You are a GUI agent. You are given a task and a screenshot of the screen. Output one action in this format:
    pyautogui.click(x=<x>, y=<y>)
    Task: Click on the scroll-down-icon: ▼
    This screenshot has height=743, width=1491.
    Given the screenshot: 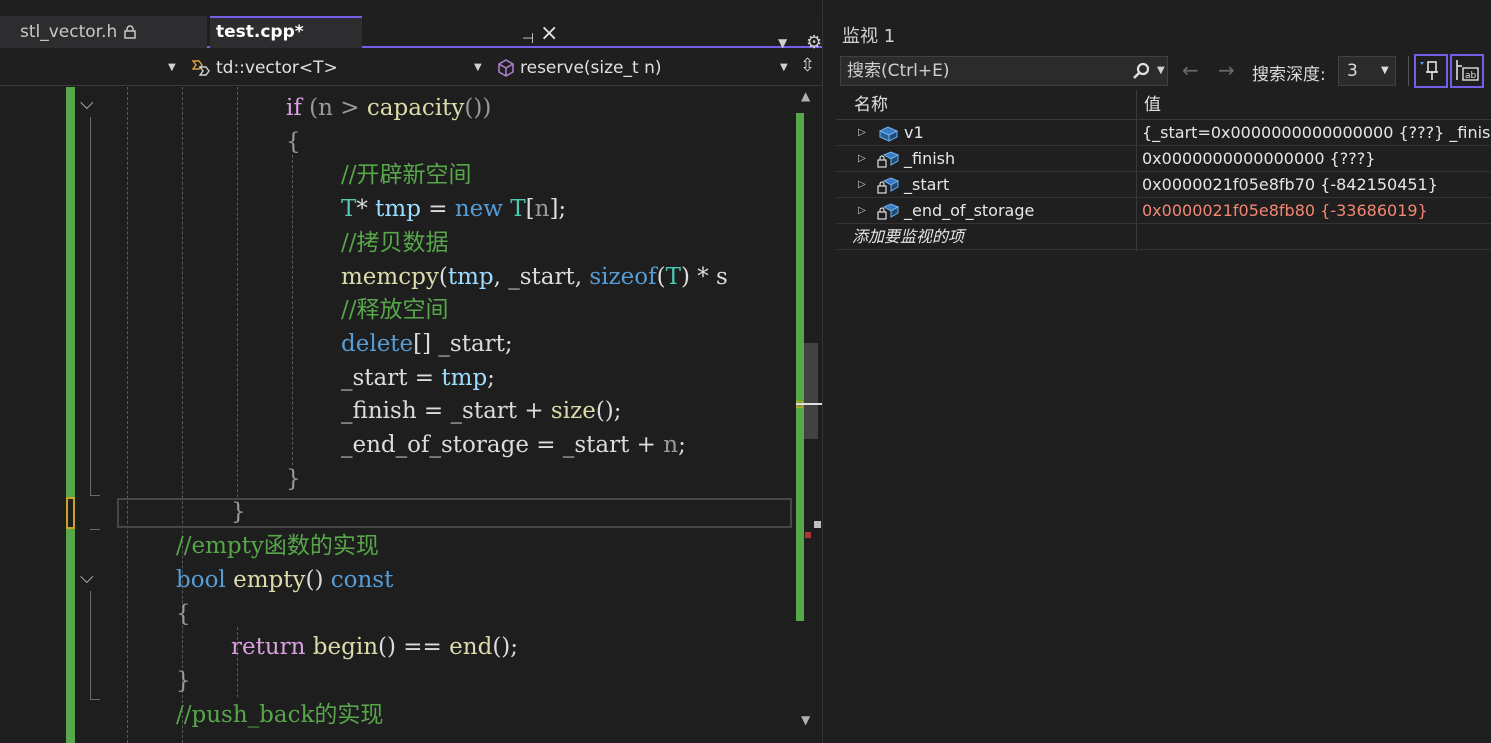 What is the action you would take?
    pyautogui.click(x=805, y=720)
    